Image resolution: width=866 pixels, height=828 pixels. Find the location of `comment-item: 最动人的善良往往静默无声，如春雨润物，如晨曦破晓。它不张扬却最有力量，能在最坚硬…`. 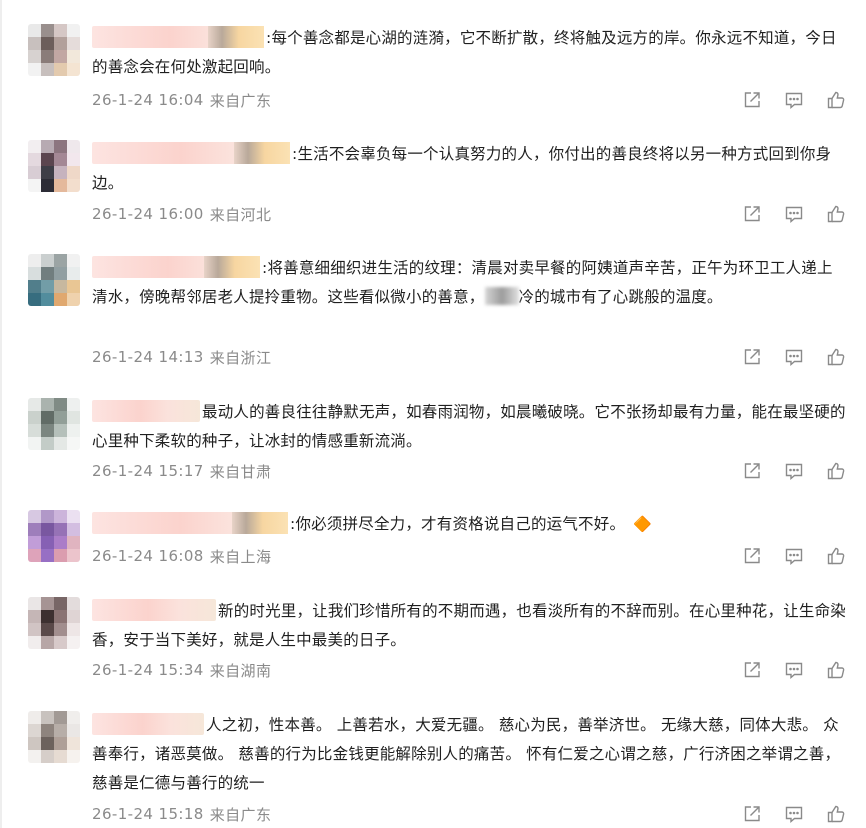

comment-item: 最动人的善良往往静默无声，如春雨润物，如晨曦破晓。它不张扬却最有力量，能在最坚硬… is located at coordinates (434, 445).